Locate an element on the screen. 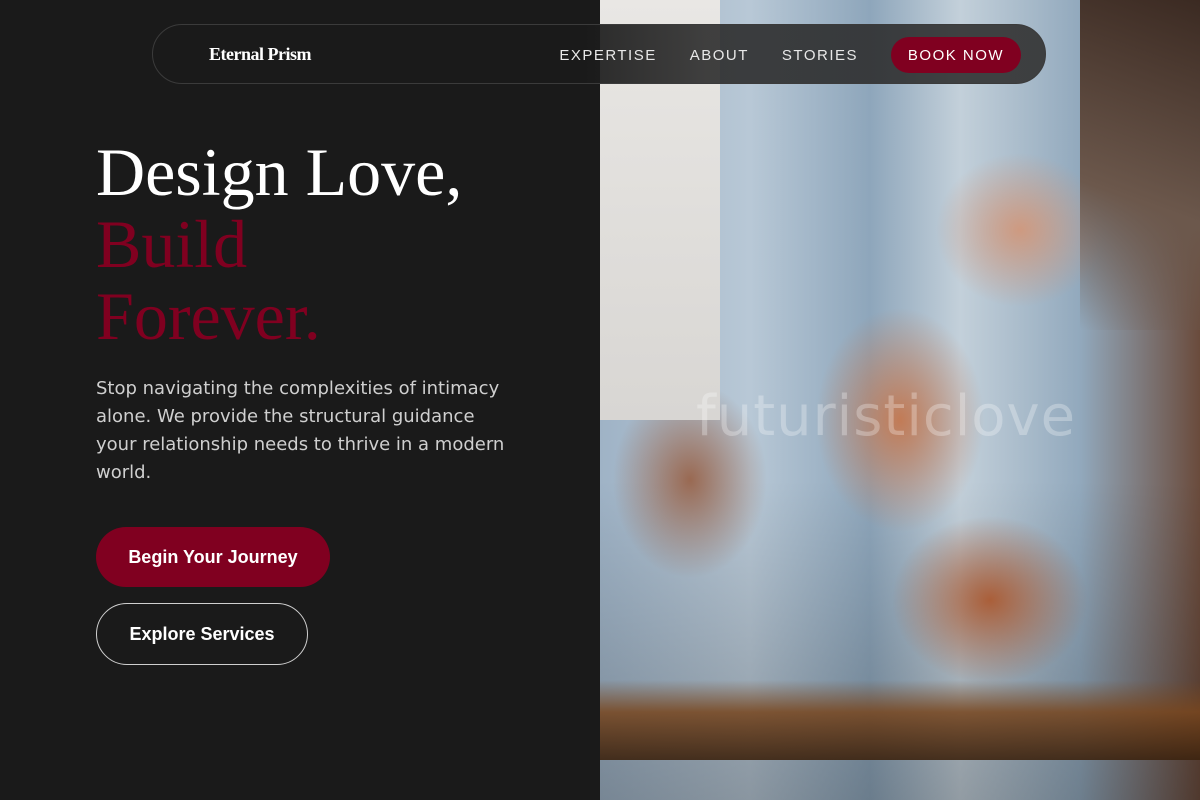 Image resolution: width=1200 pixels, height=800 pixels. headline-line-2: Build is located at coordinates (172, 244).